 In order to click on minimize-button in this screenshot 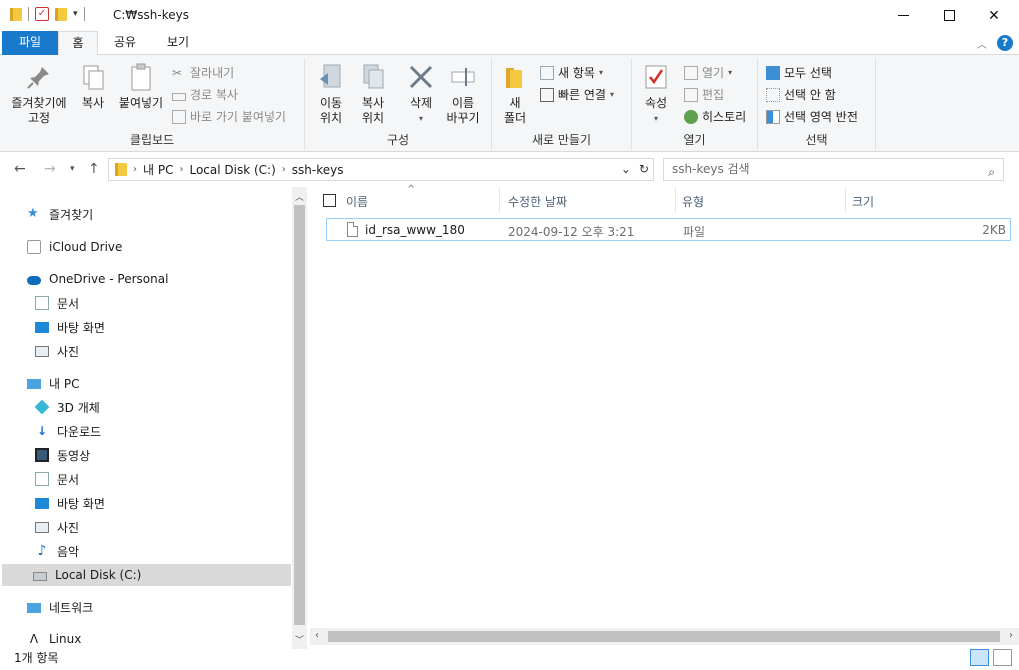, I will do `click(903, 15)`.